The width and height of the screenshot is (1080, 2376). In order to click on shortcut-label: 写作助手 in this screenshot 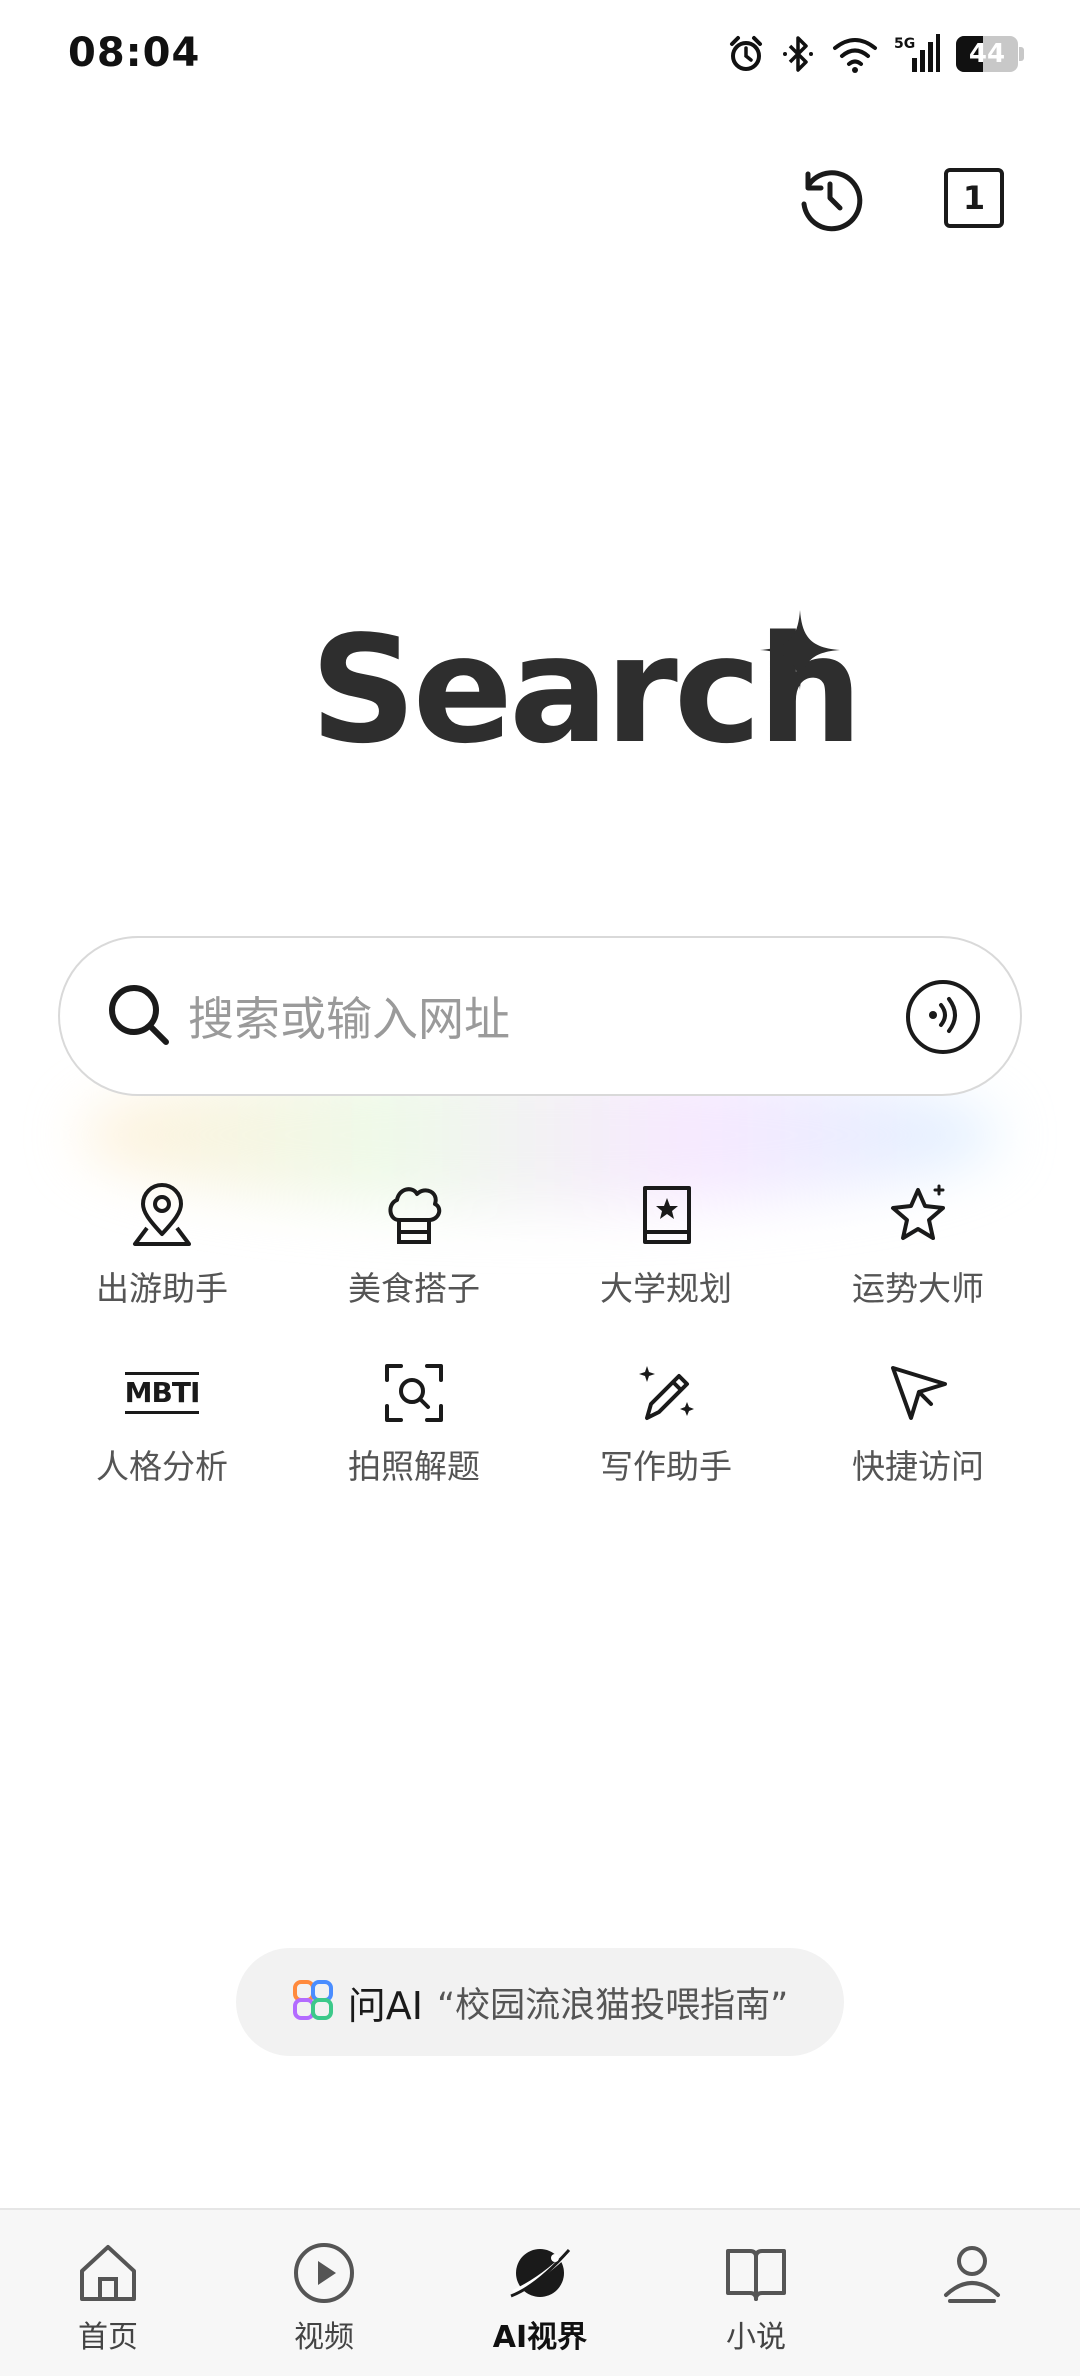, I will do `click(666, 1466)`.